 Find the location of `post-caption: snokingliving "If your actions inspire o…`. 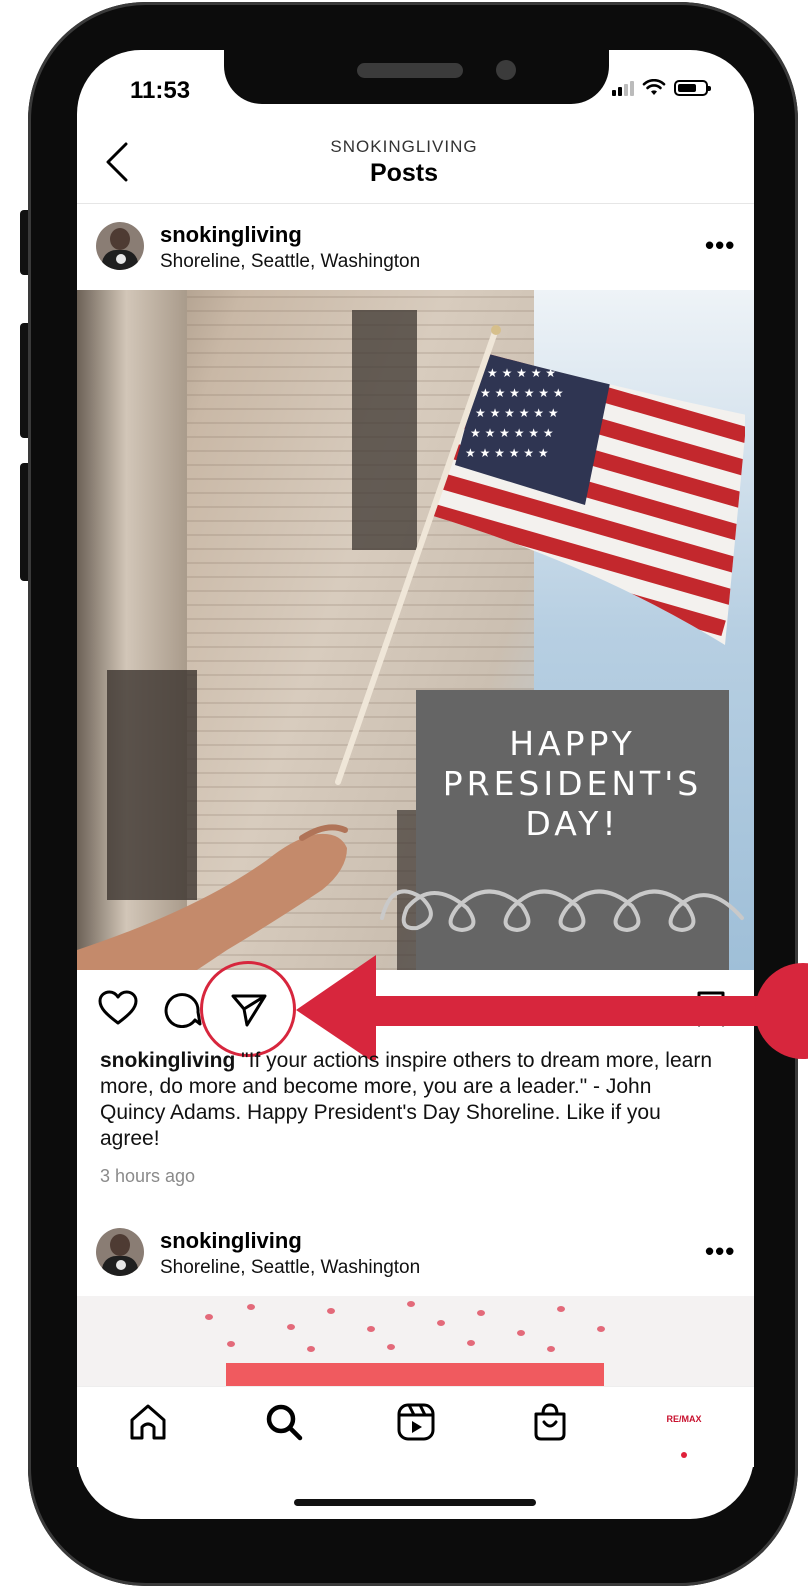

post-caption: snokingliving "If your actions inspire o… is located at coordinates (410, 1100).